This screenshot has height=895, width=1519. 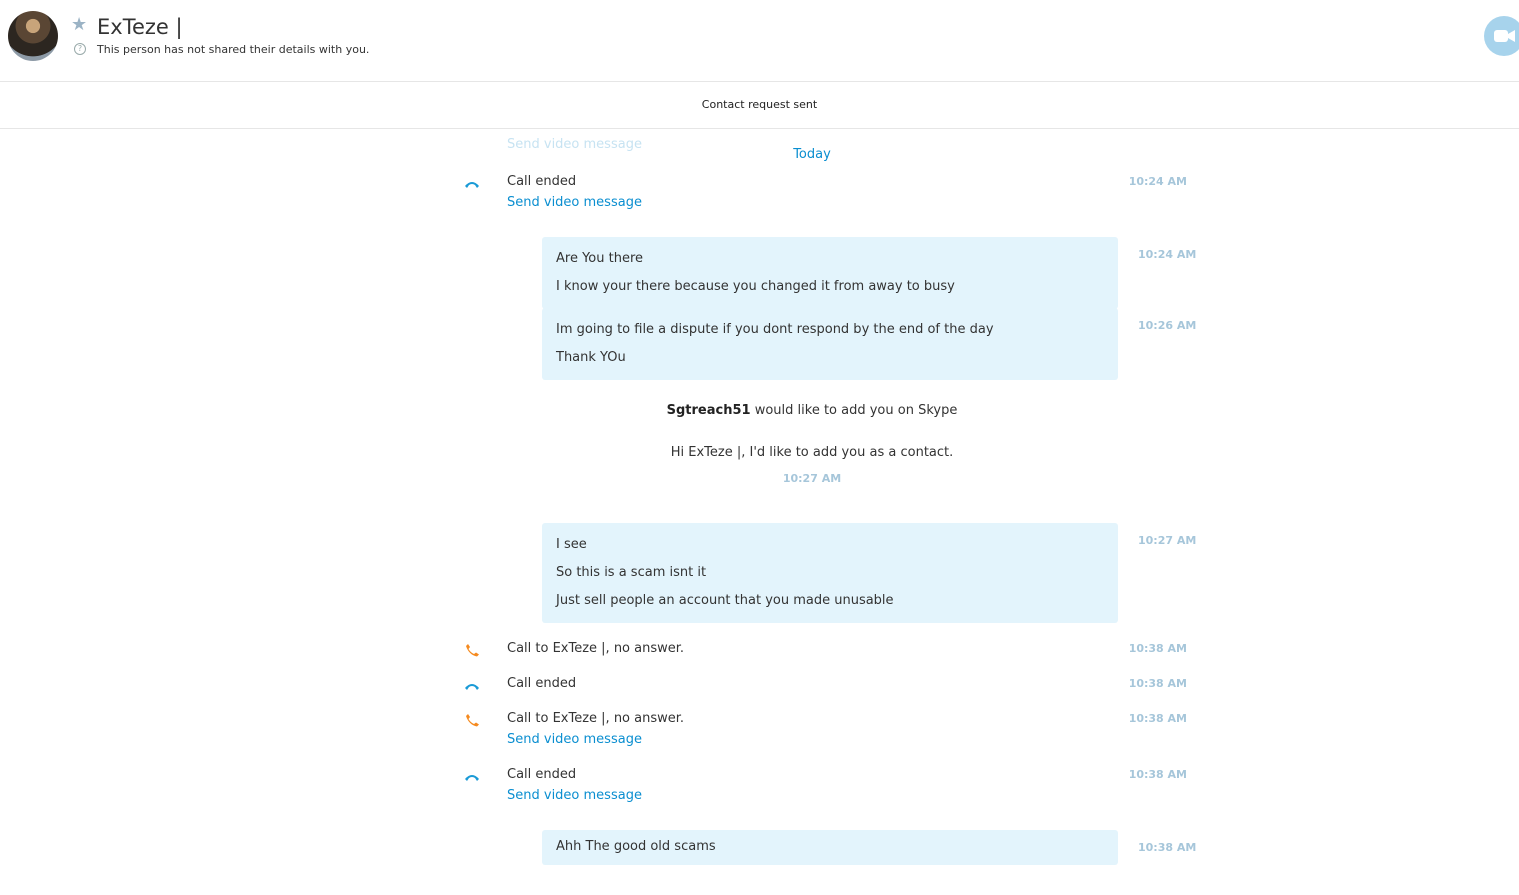 What do you see at coordinates (854, 410) in the screenshot?
I see `request-text: would like to add you on Skype` at bounding box center [854, 410].